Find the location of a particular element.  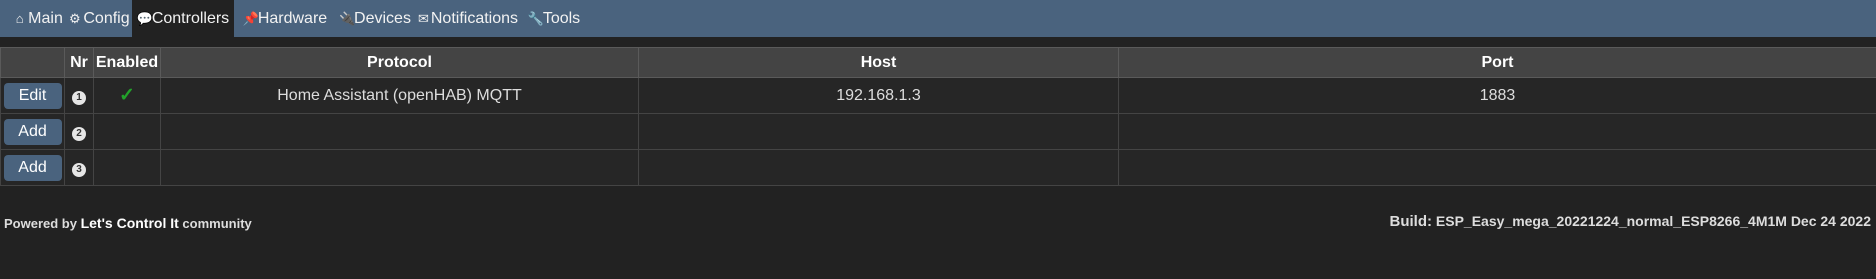

port-cell: 1883 is located at coordinates (1497, 95).